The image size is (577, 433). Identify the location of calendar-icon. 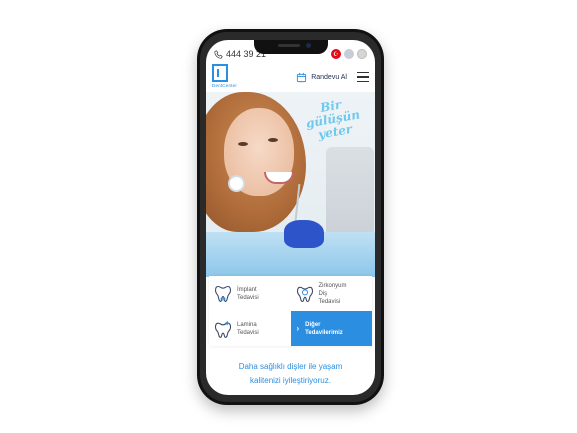
(302, 77).